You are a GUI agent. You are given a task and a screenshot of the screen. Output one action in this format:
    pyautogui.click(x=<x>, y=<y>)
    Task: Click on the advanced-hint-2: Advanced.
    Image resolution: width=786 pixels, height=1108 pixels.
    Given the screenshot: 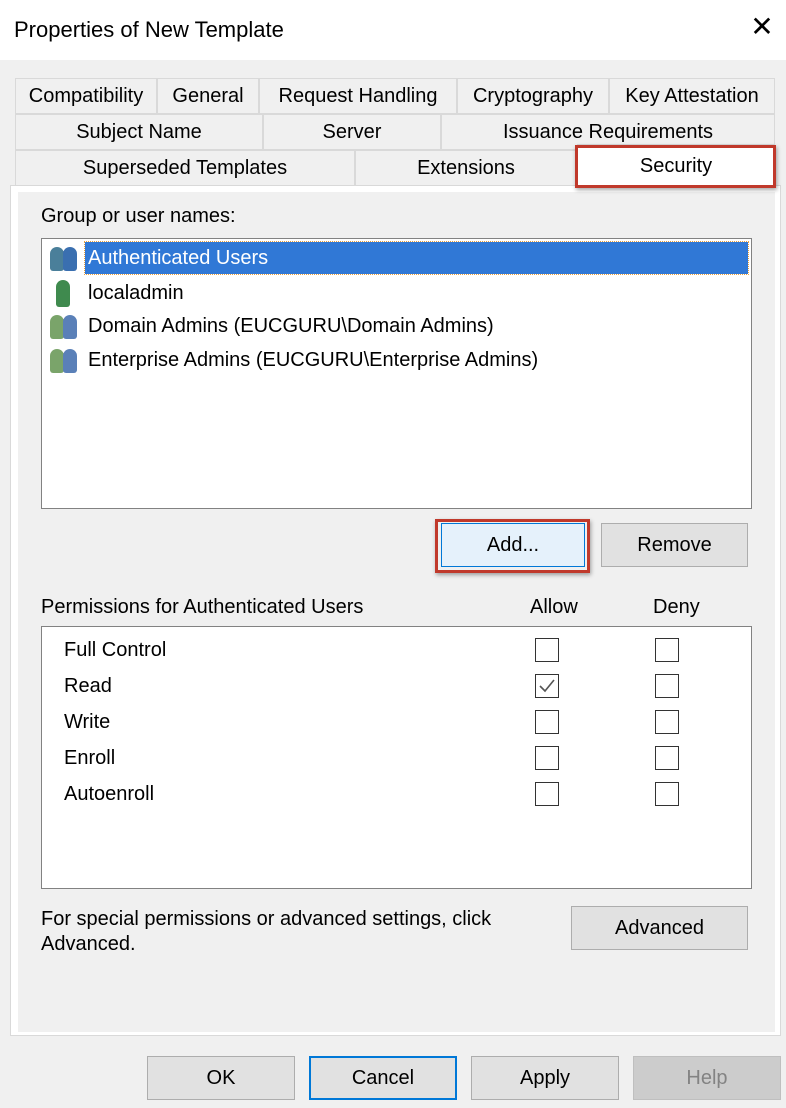 What is the action you would take?
    pyautogui.click(x=88, y=944)
    